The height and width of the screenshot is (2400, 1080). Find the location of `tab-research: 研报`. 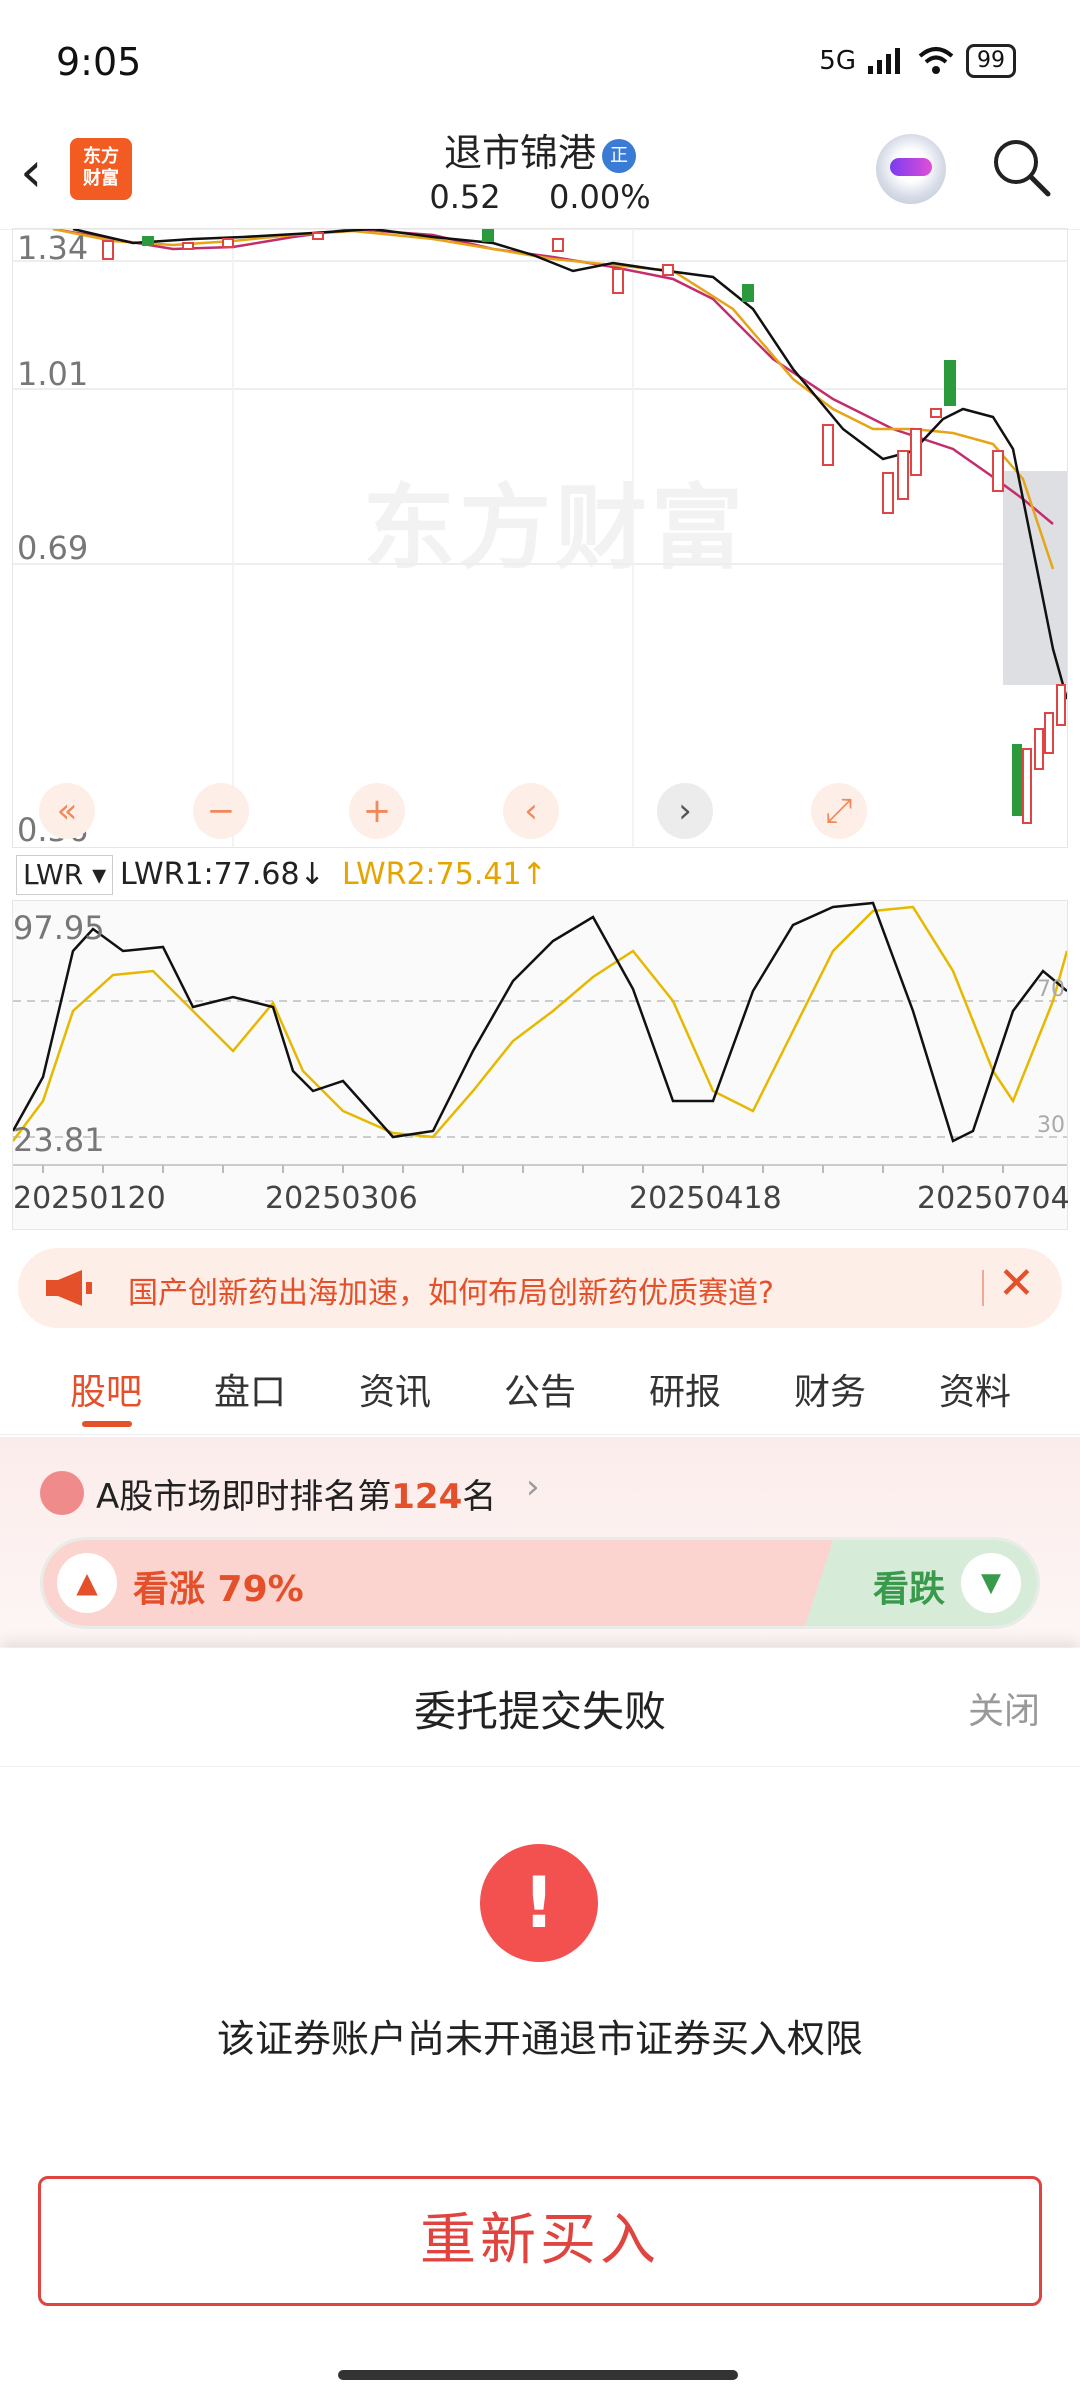

tab-research: 研报 is located at coordinates (685, 1389).